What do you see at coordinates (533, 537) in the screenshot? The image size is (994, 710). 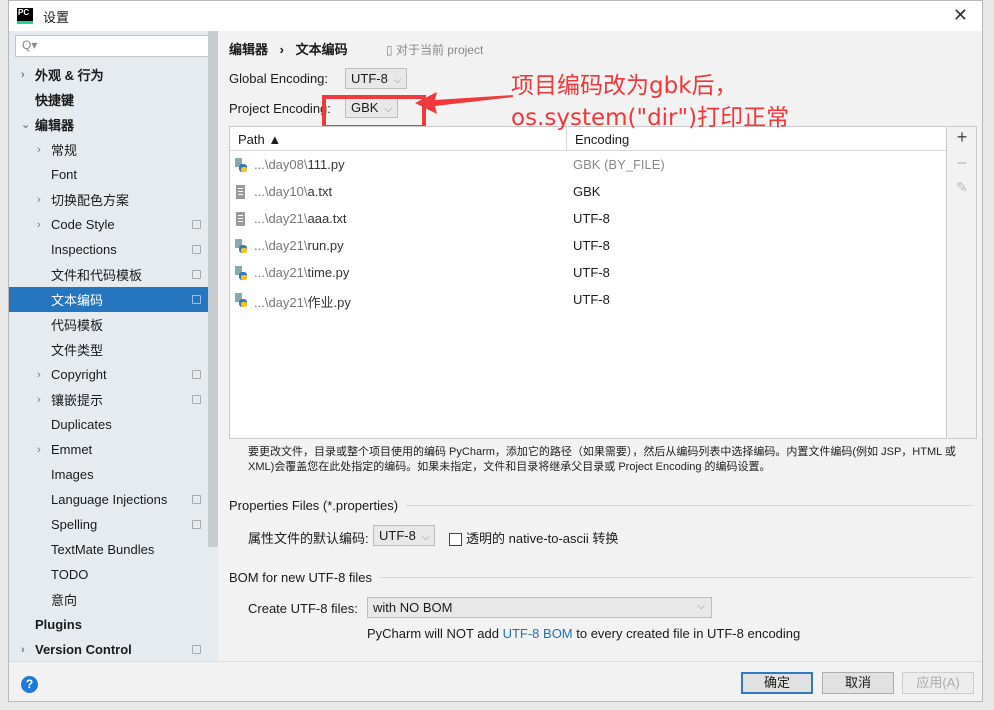 I see `native-to-ascii-checkbox: 透明的 native-to-ascii 转换` at bounding box center [533, 537].